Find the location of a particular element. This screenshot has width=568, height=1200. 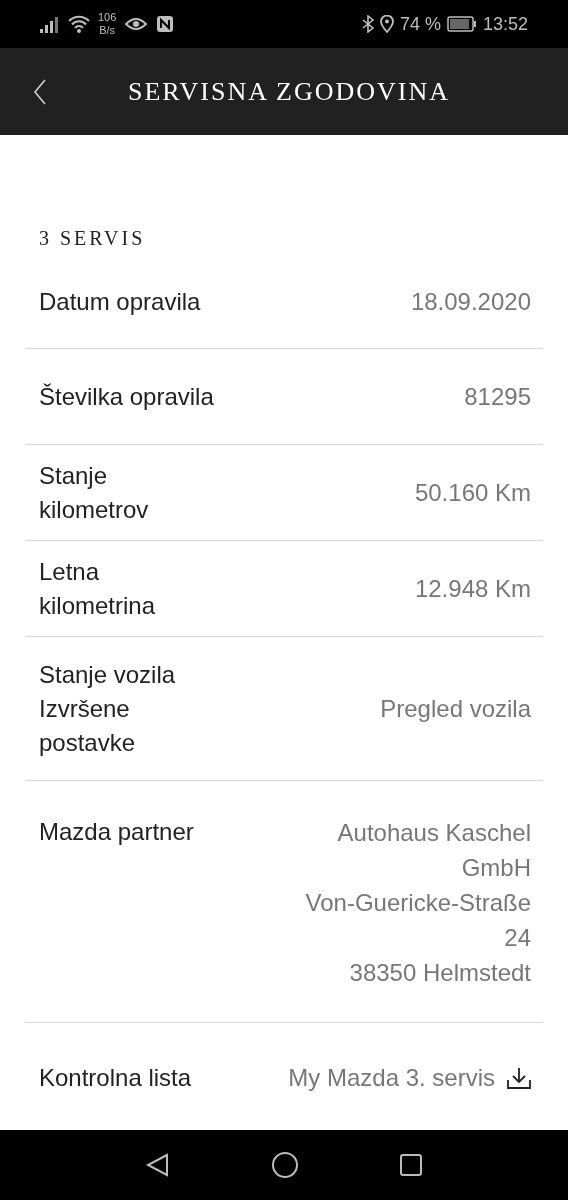

field-value: 50.160 Km is located at coordinates (472, 493).